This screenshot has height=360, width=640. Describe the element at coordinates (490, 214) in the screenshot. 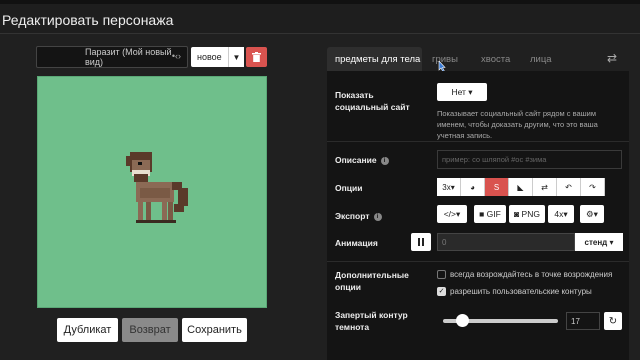

I see `gif-export-button: ■ GIF` at that location.